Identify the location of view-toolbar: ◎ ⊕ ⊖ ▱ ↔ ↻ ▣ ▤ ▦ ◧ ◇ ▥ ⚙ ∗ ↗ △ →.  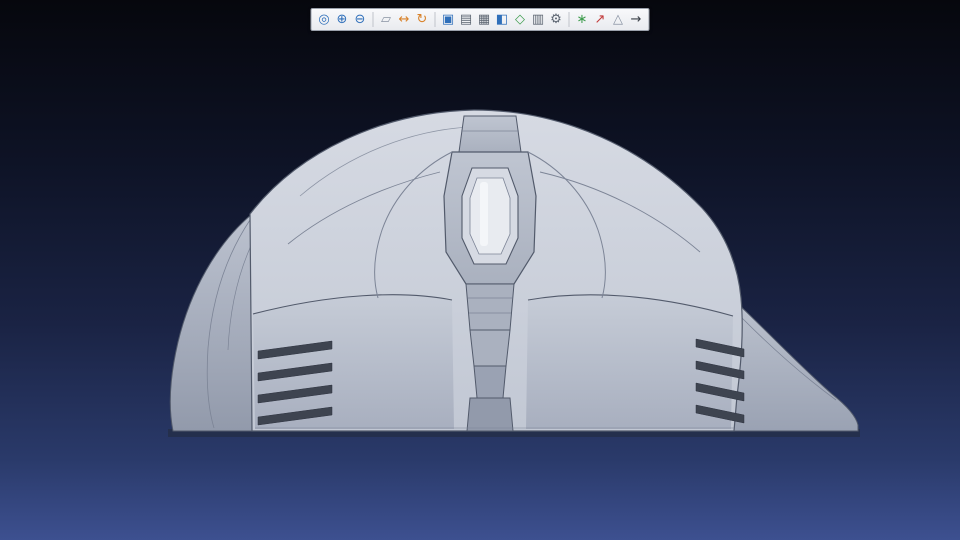
(480, 19).